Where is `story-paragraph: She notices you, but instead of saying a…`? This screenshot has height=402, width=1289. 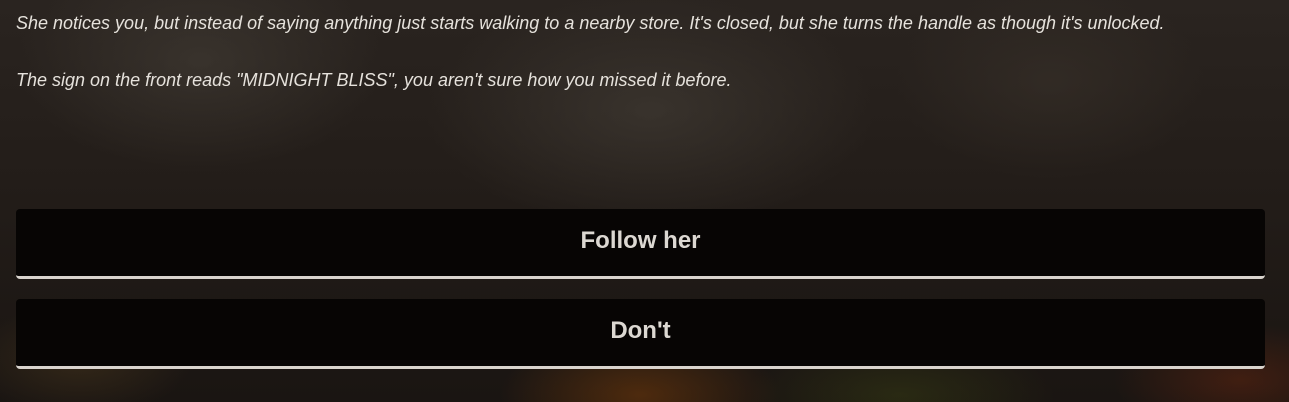
story-paragraph: She notices you, but instead of saying a… is located at coordinates (590, 23).